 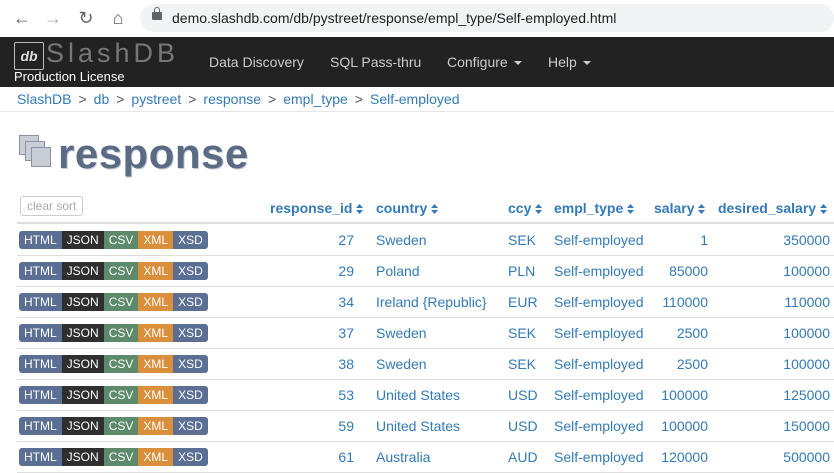 What do you see at coordinates (523, 302) in the screenshot?
I see `cell-ccy: EUR` at bounding box center [523, 302].